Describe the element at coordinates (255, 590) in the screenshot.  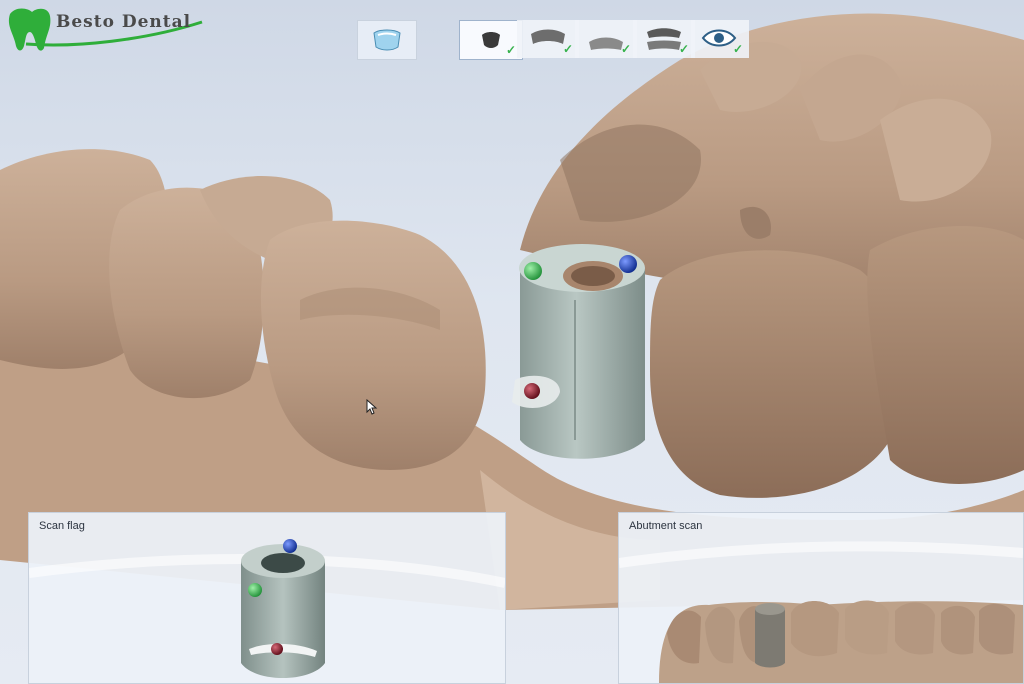
I see `panel-green-marker` at that location.